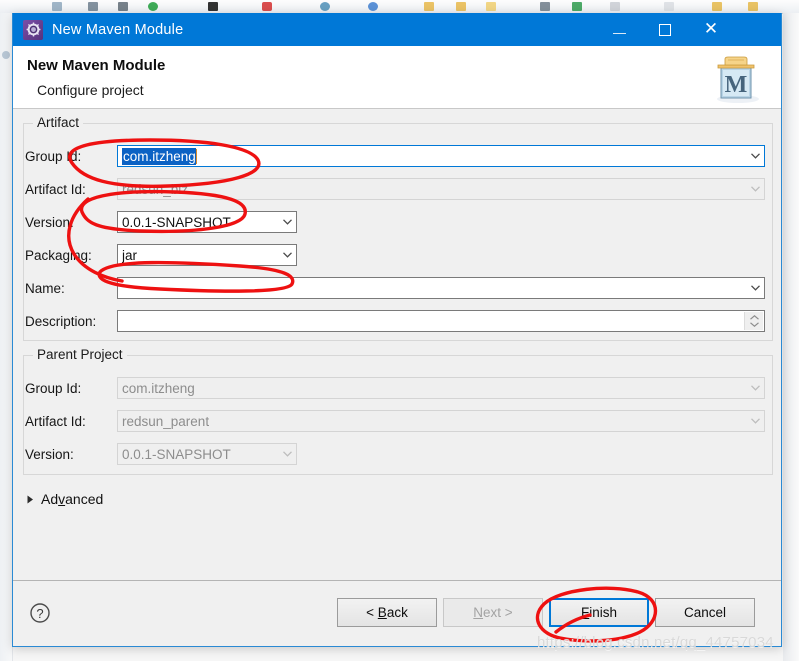 The height and width of the screenshot is (661, 799). Describe the element at coordinates (176, 454) in the screenshot. I see `parent-version-value: 0.0.1-SNAPSHOT` at that location.